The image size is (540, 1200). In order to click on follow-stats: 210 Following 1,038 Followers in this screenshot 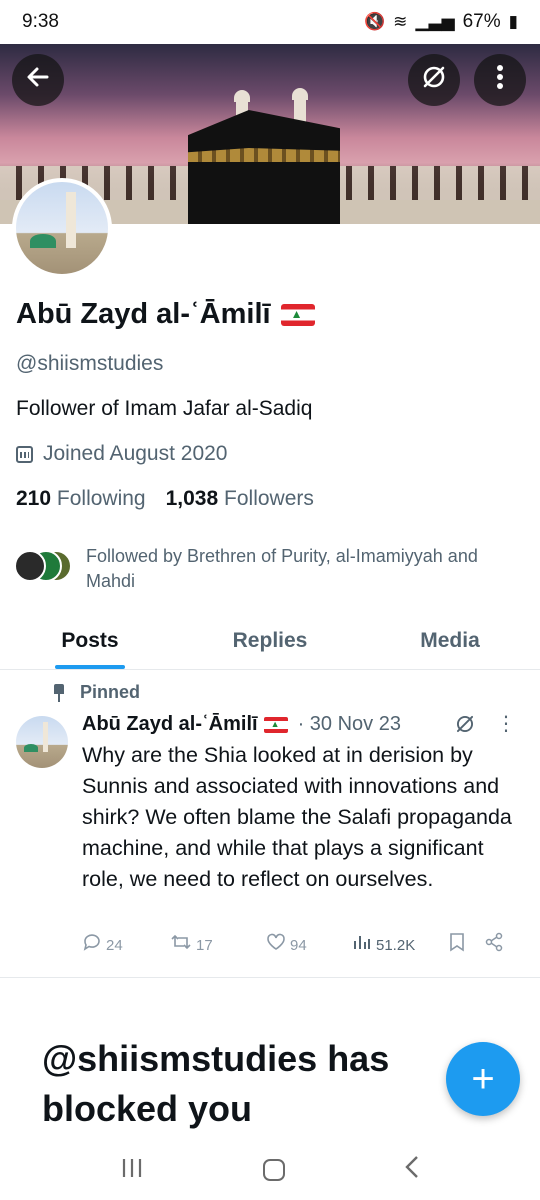, I will do `click(165, 499)`.